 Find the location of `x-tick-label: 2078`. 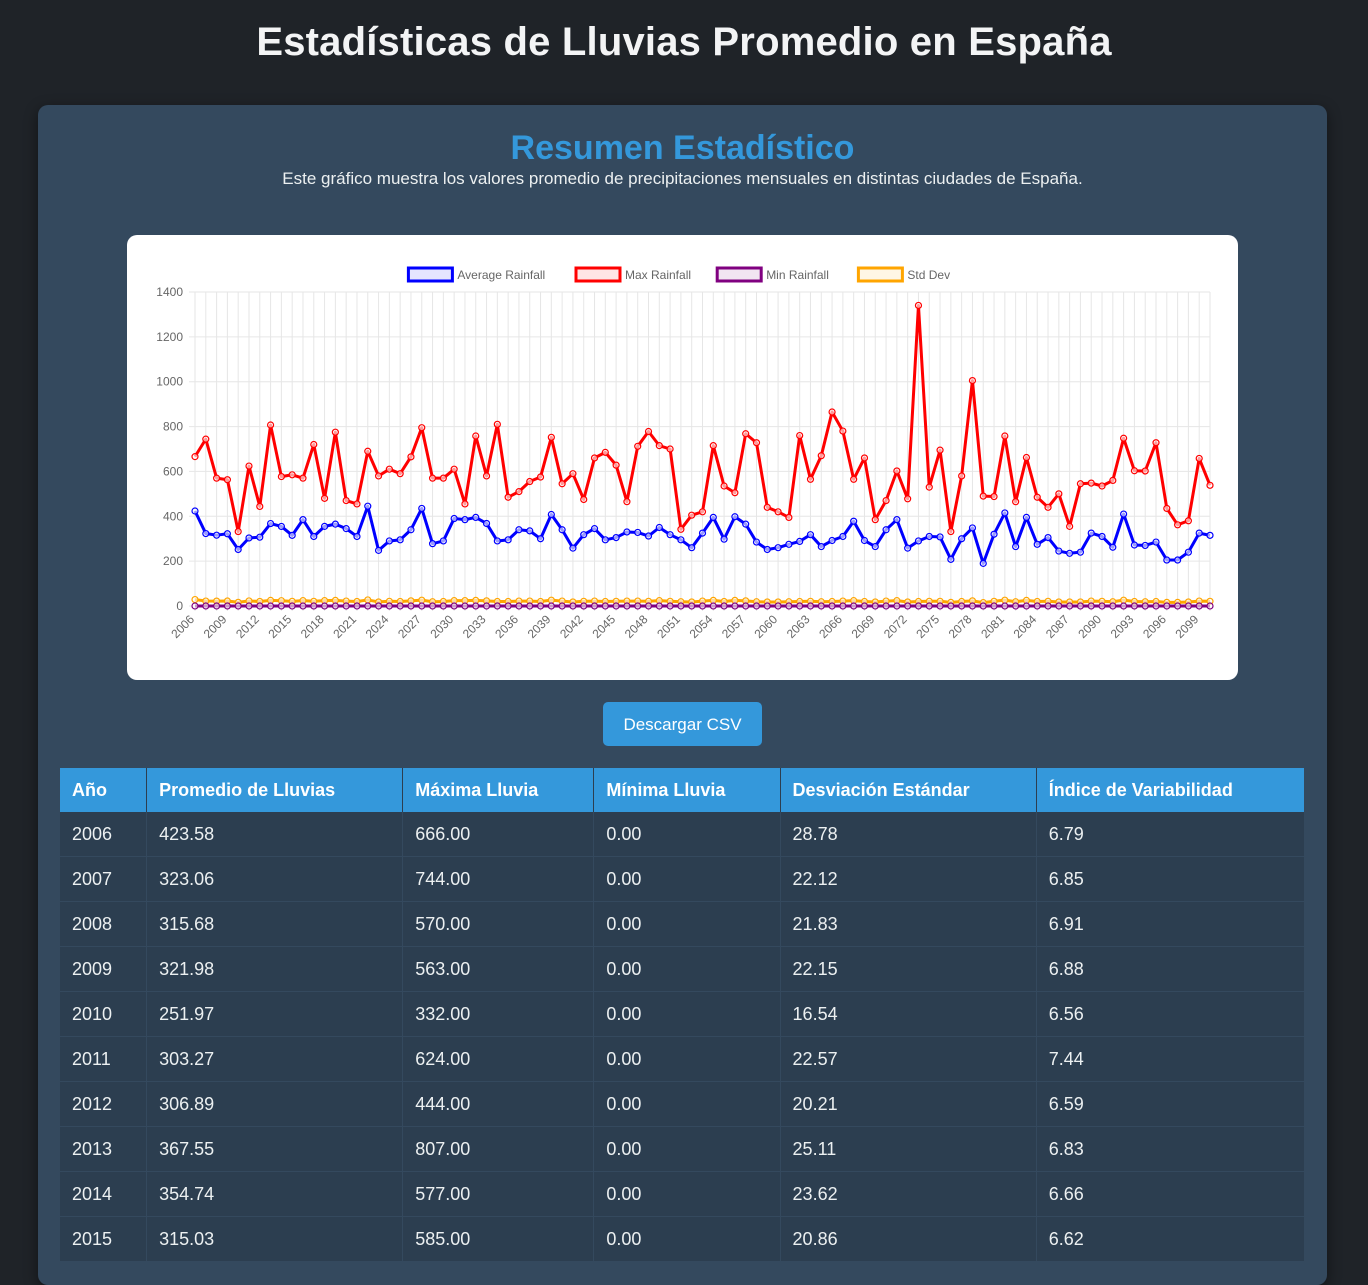

x-tick-label: 2078 is located at coordinates (960, 626).